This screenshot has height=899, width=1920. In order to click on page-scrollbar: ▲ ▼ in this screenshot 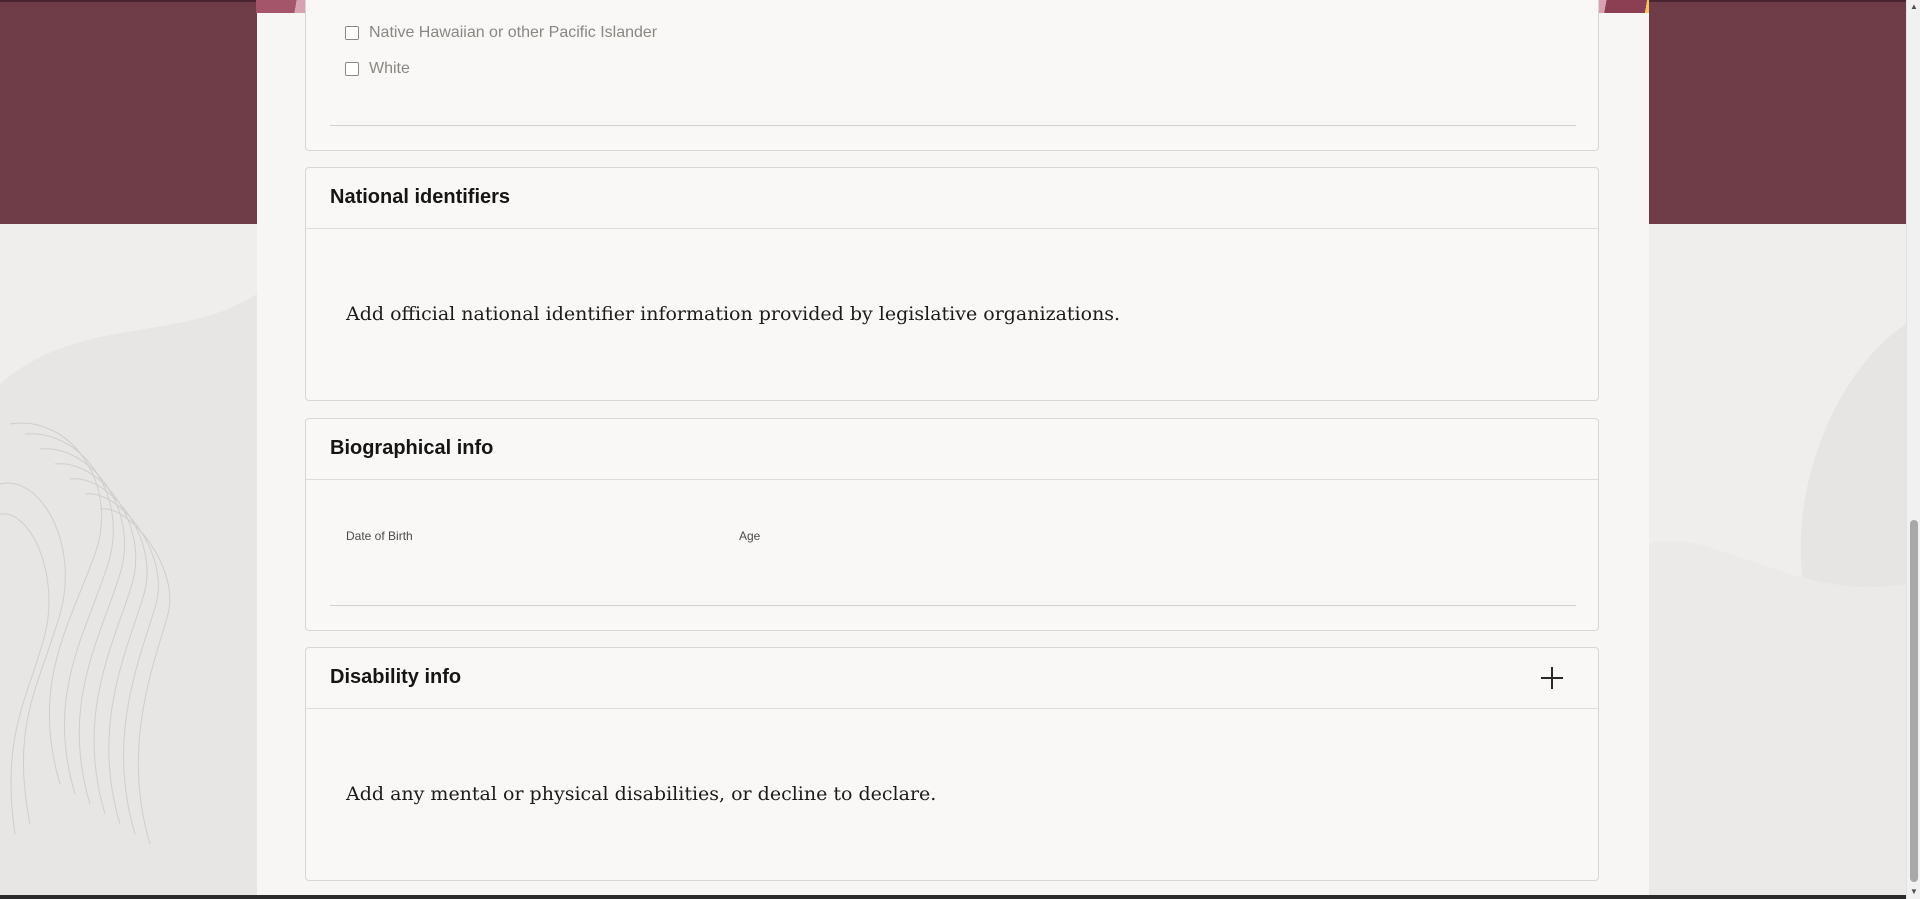, I will do `click(1913, 449)`.